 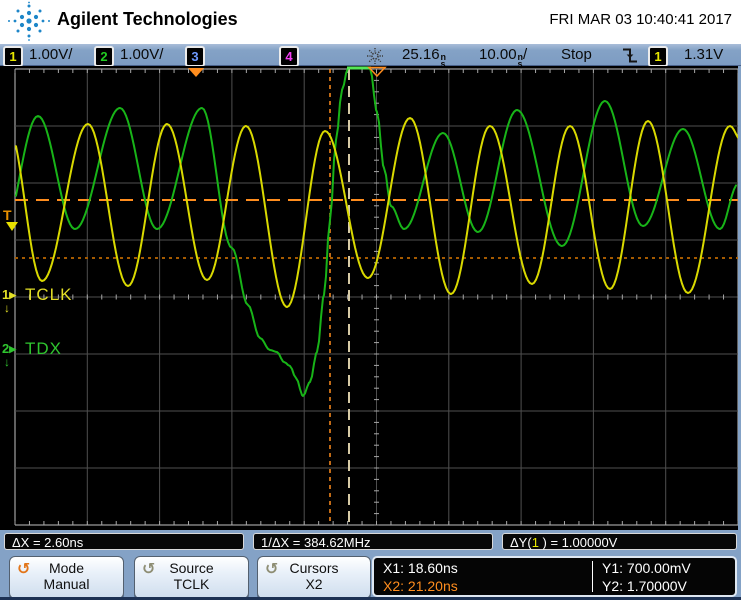 What do you see at coordinates (644, 586) in the screenshot?
I see `y2-value: Y2: 1.70000V` at bounding box center [644, 586].